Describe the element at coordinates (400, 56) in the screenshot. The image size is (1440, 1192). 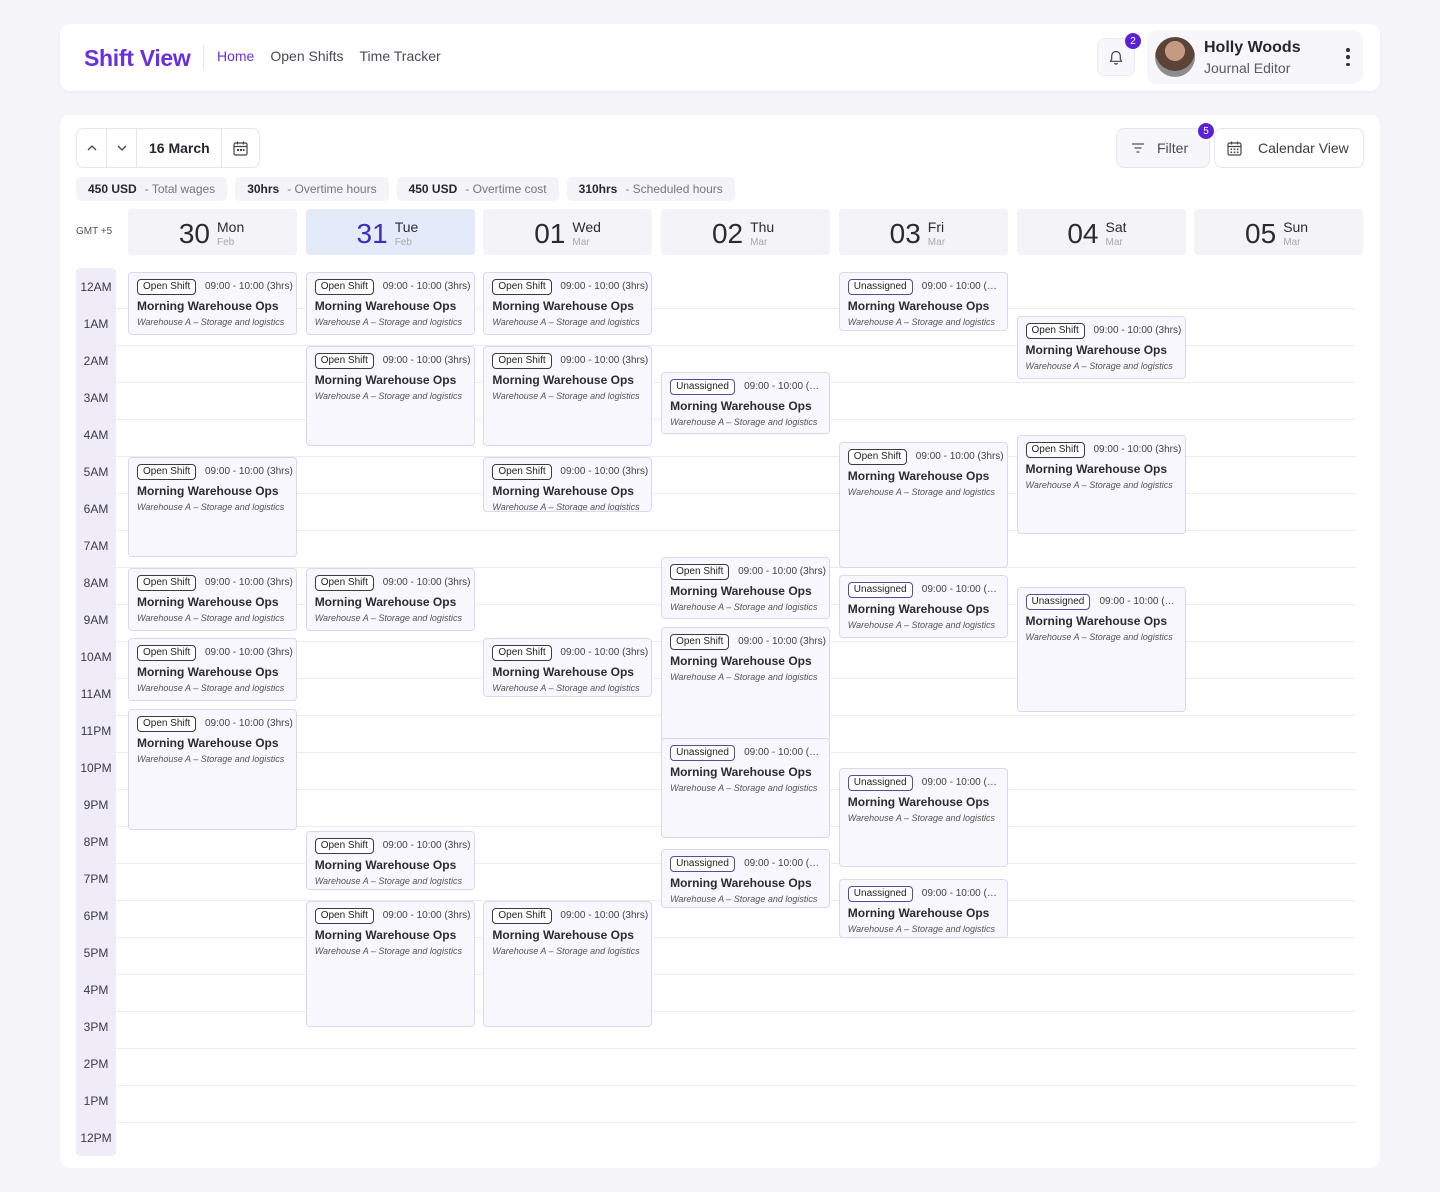
I see `nav-time-tracker: Time Tracker` at that location.